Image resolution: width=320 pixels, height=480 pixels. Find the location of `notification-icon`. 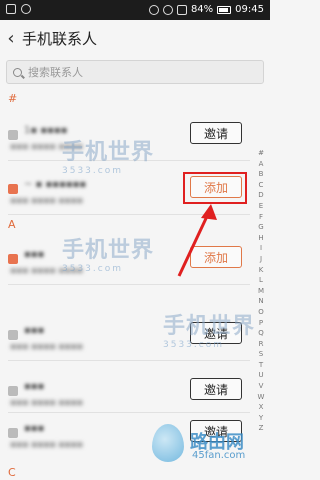

notification-icon is located at coordinates (11, 9).